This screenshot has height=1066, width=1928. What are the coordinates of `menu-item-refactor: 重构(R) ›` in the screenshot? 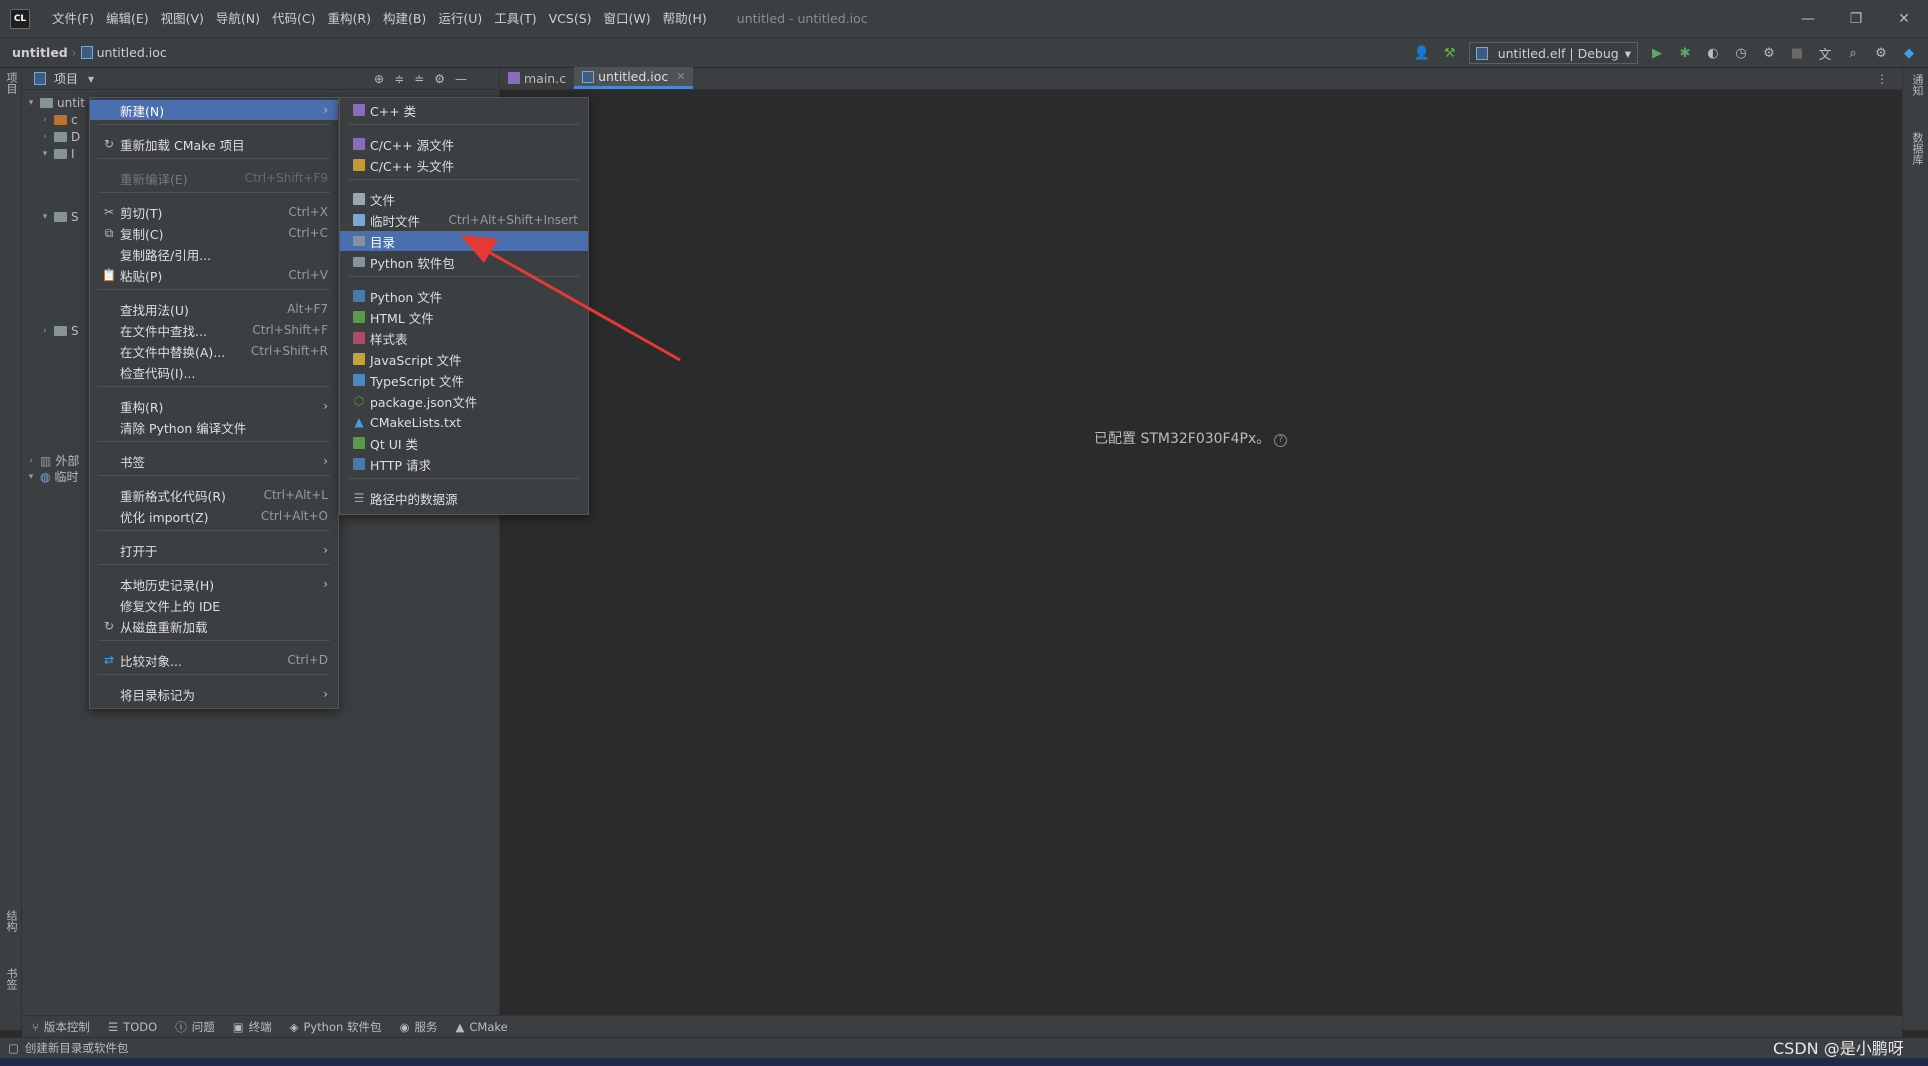 It's located at (214, 406).